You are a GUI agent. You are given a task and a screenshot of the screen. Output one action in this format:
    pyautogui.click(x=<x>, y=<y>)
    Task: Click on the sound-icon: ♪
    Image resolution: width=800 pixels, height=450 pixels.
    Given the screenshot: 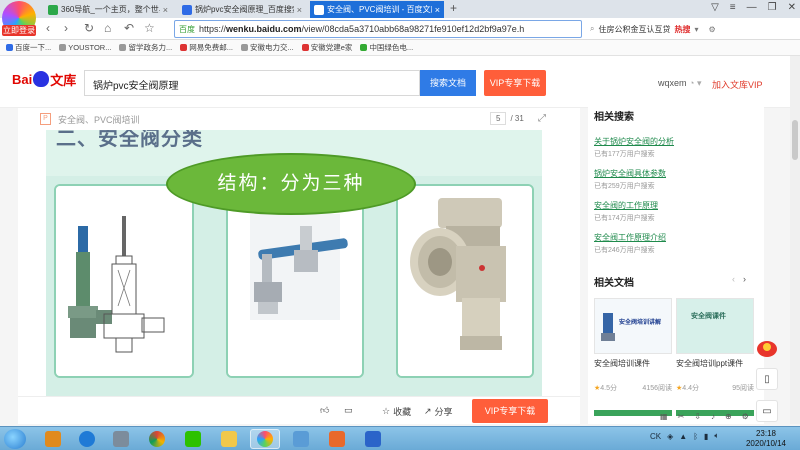 What is the action you would take?
    pyautogui.click(x=713, y=416)
    